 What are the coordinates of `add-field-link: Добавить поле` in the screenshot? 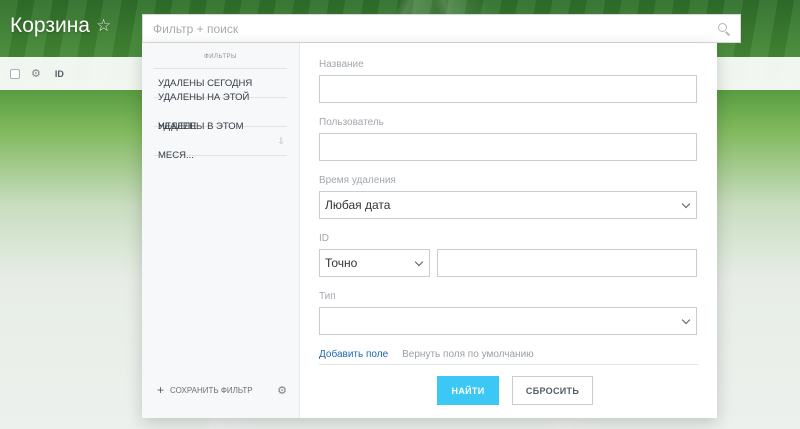 It's located at (353, 354).